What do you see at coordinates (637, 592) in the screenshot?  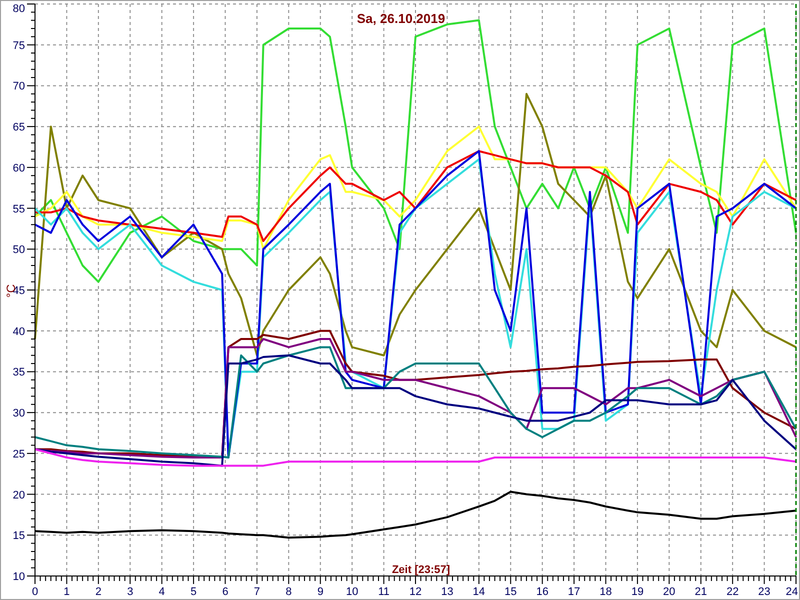 I see `x-tick-label: 19` at bounding box center [637, 592].